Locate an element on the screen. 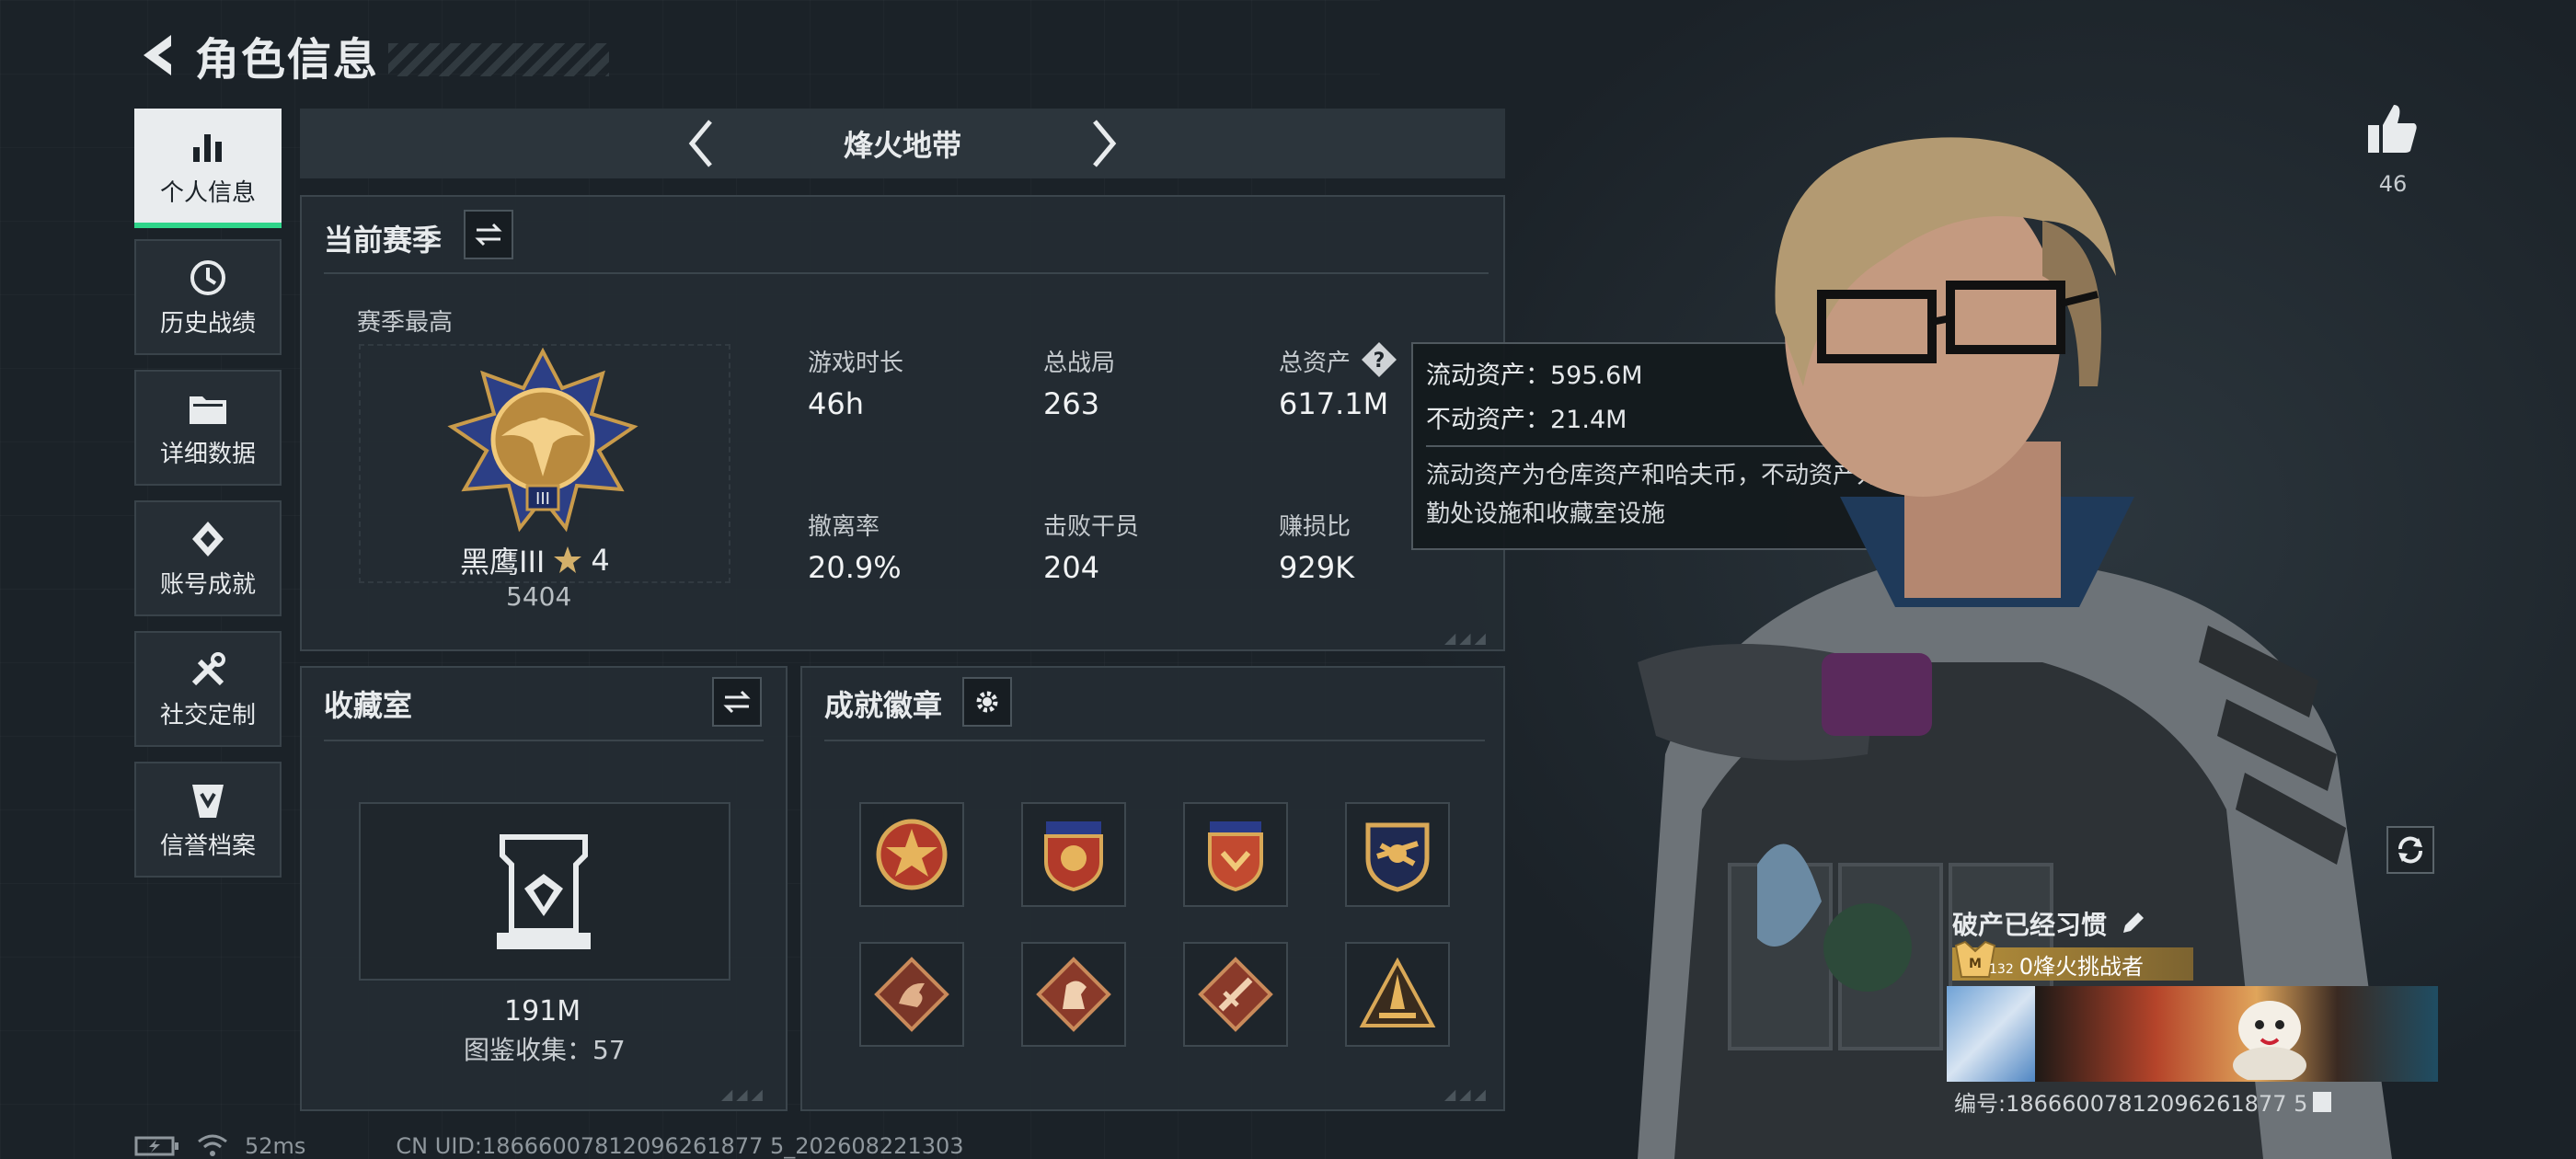  rank-name: 黑鹰III 4 is located at coordinates (535, 560).